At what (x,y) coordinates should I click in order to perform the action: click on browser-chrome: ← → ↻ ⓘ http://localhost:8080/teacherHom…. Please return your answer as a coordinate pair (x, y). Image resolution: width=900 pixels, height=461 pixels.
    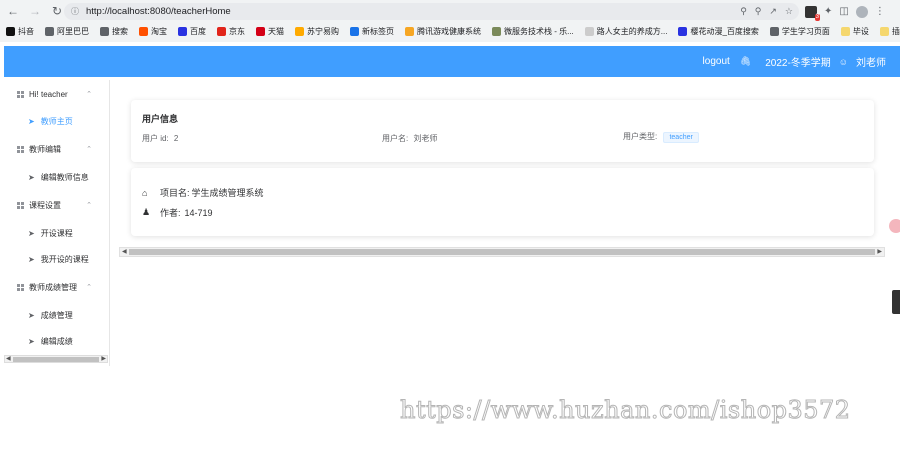
    Looking at the image, I should click on (450, 21).